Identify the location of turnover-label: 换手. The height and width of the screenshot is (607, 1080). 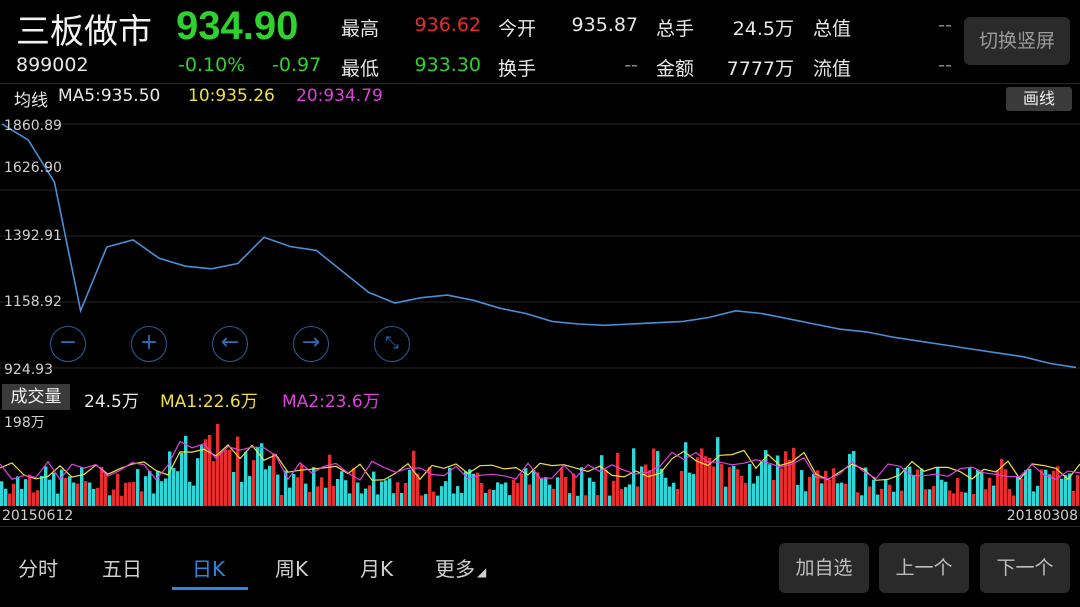
(517, 69).